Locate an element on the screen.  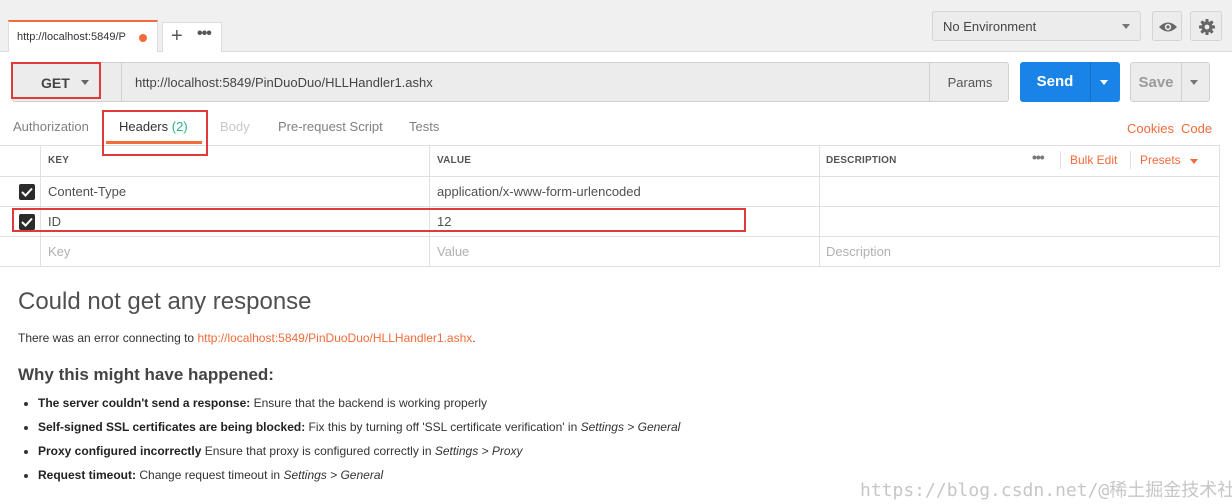
environment-label: No Environment is located at coordinates (990, 26).